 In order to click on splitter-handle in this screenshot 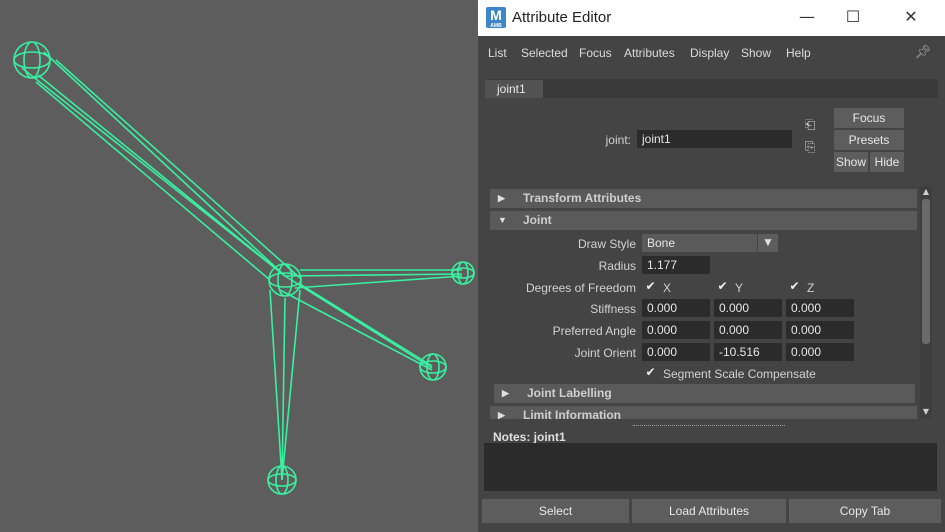, I will do `click(709, 425)`.